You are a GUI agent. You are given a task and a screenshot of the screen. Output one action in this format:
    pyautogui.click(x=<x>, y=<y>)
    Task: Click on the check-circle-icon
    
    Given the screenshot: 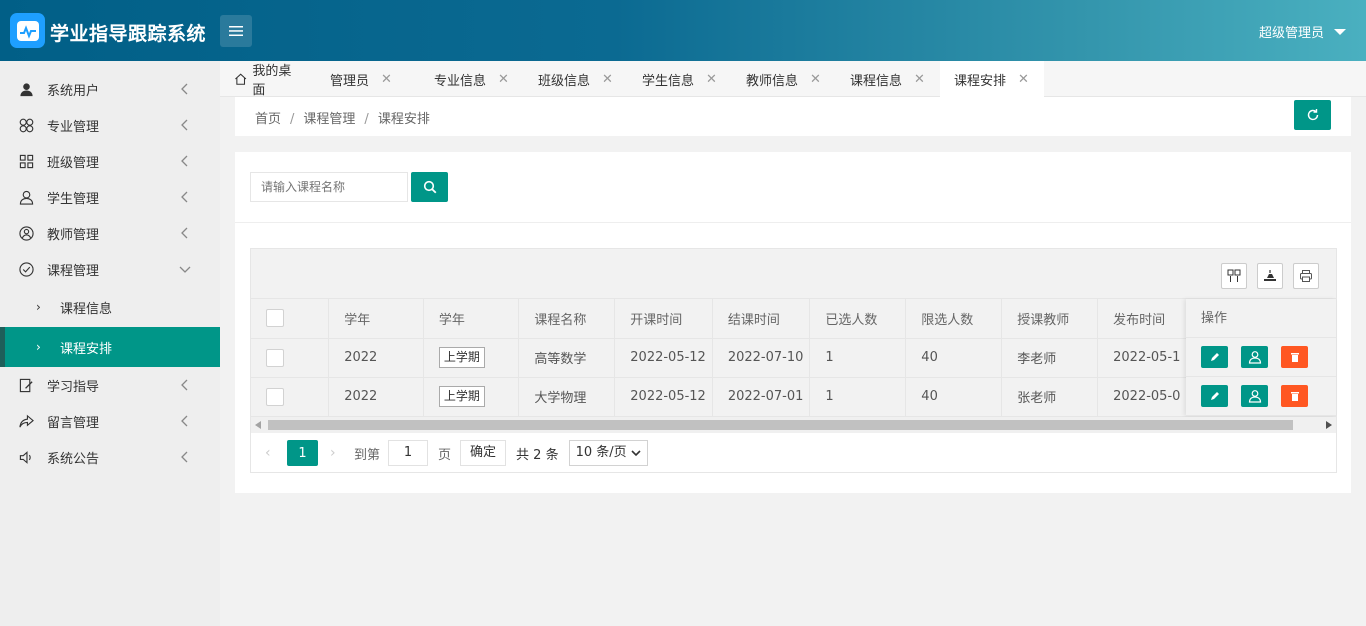 What is the action you would take?
    pyautogui.click(x=26, y=269)
    